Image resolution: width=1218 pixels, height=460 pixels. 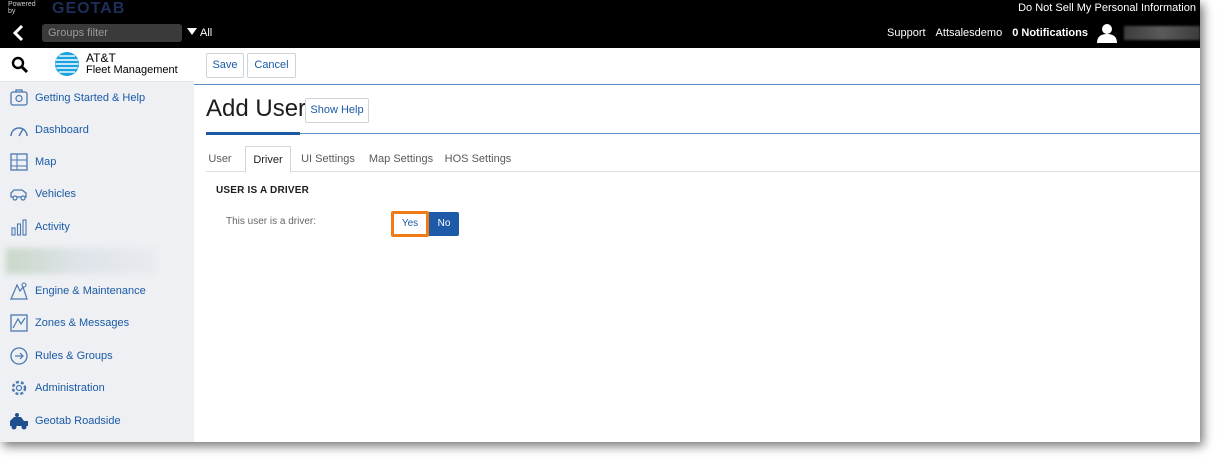 What do you see at coordinates (46, 162) in the screenshot?
I see `sidebar-item-label: Map` at bounding box center [46, 162].